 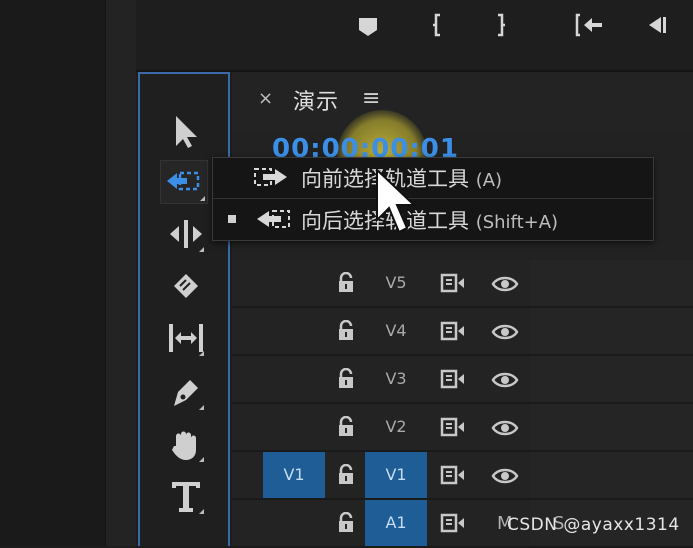 I want to click on go-to-in-button, so click(x=589, y=25).